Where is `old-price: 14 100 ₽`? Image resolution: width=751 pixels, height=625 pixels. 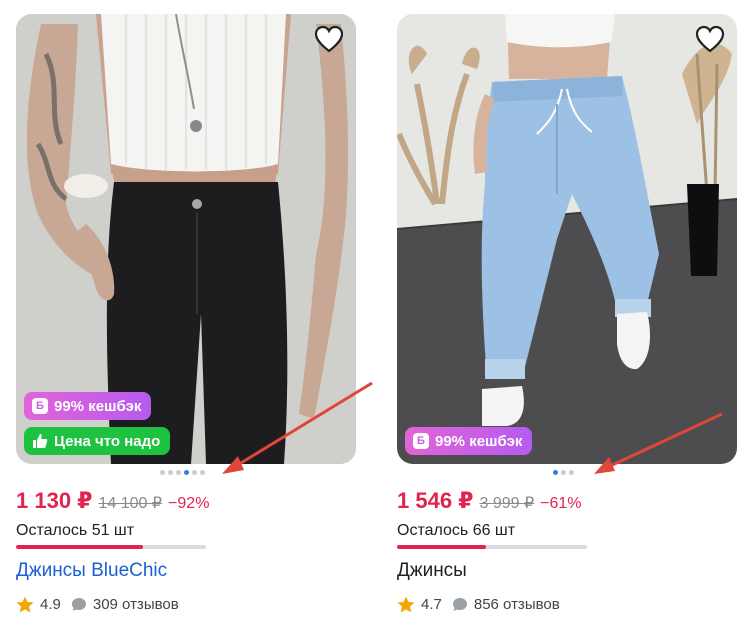
old-price: 14 100 ₽ is located at coordinates (130, 503).